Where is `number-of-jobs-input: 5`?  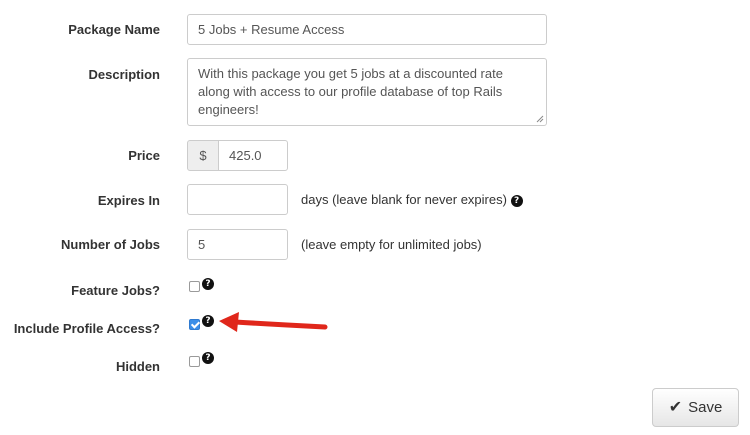 number-of-jobs-input: 5 is located at coordinates (237, 244).